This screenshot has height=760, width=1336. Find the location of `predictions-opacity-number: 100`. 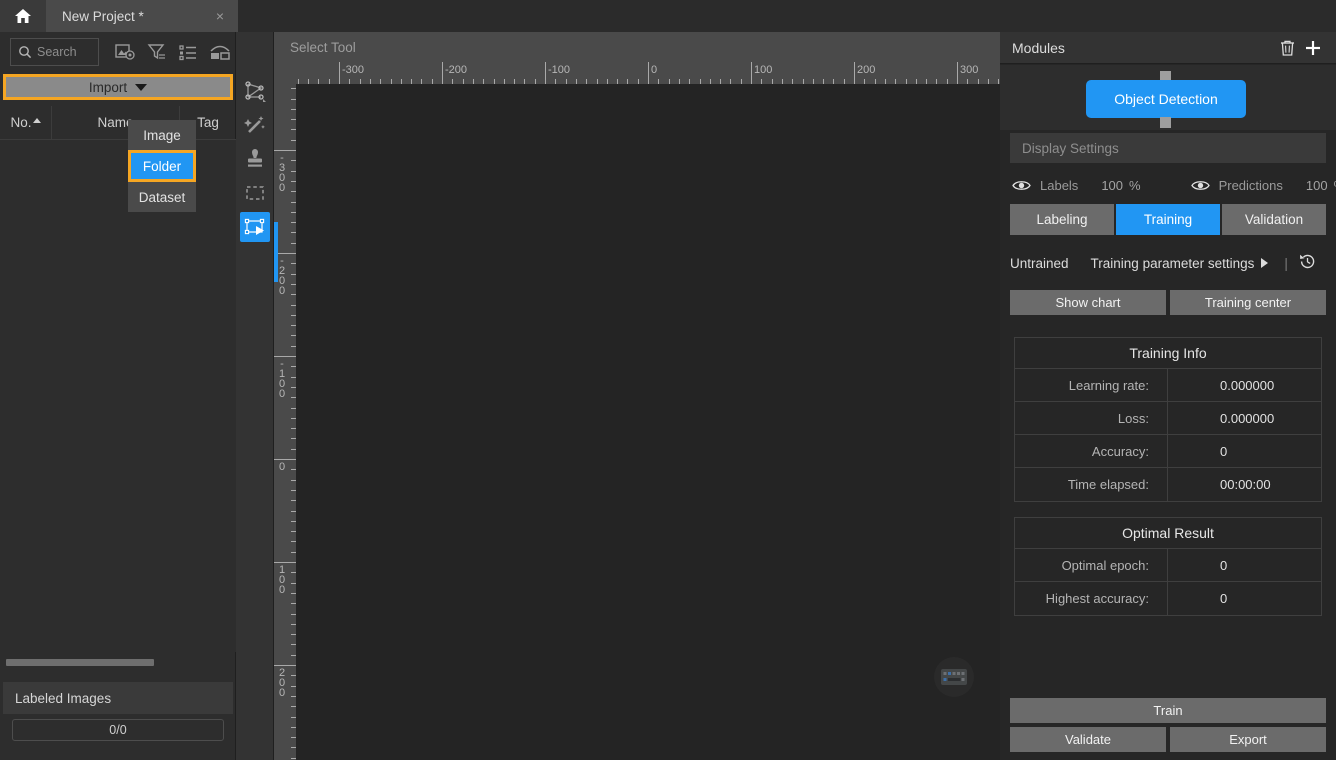

predictions-opacity-number: 100 is located at coordinates (1316, 185).